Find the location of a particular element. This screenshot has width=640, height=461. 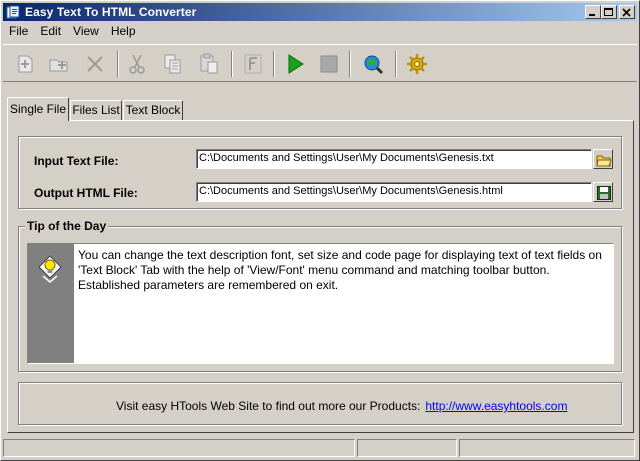

maximize-button is located at coordinates (609, 12).